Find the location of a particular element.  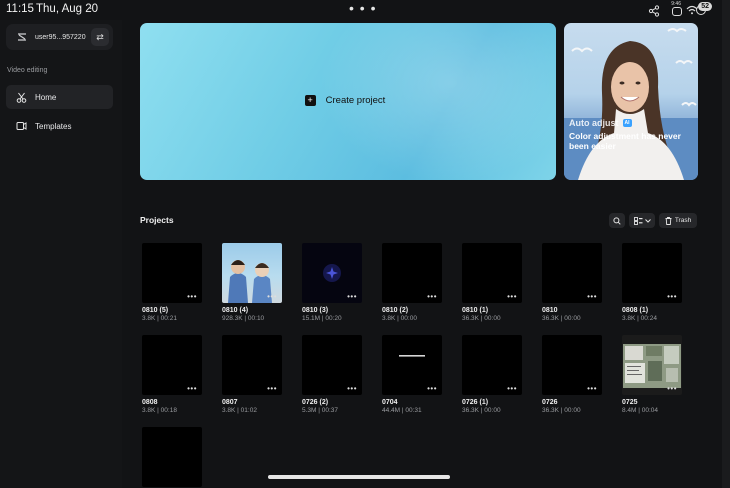

status-indicator: ••• is located at coordinates (91, 9).